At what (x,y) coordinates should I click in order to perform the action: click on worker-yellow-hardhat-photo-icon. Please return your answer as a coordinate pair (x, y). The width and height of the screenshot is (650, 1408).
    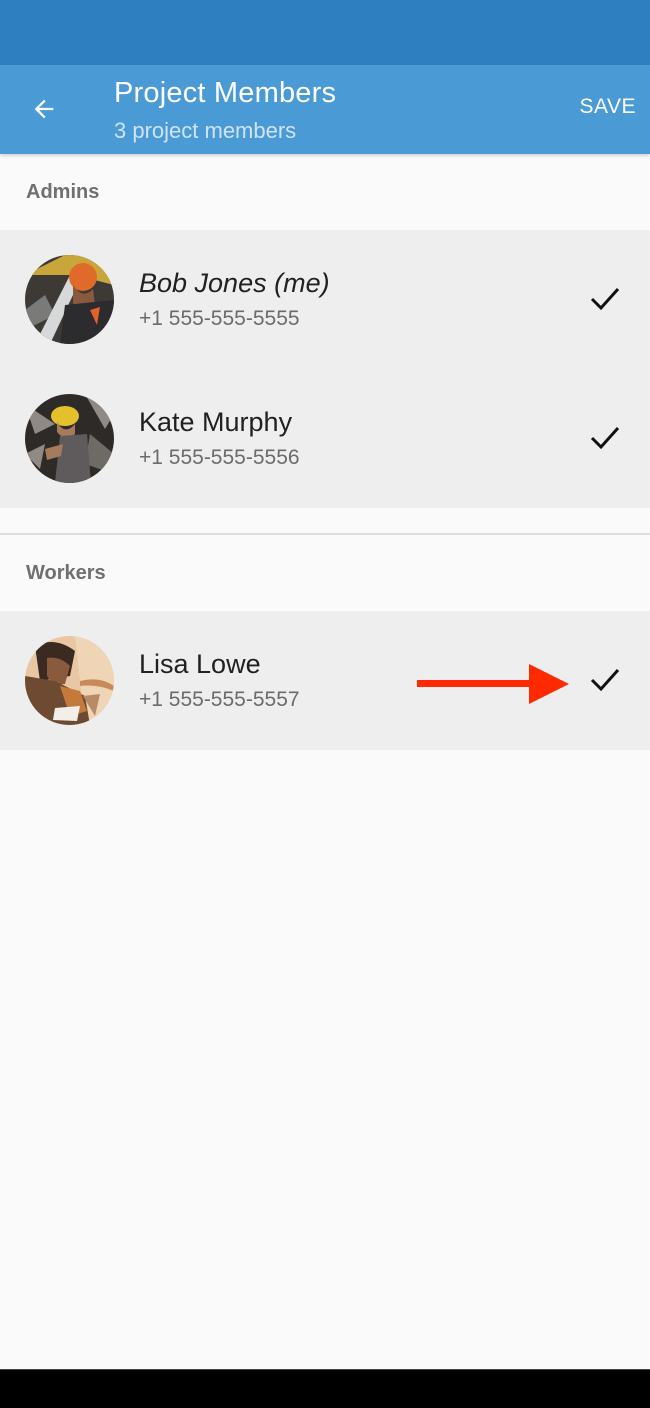
    Looking at the image, I should click on (69, 438).